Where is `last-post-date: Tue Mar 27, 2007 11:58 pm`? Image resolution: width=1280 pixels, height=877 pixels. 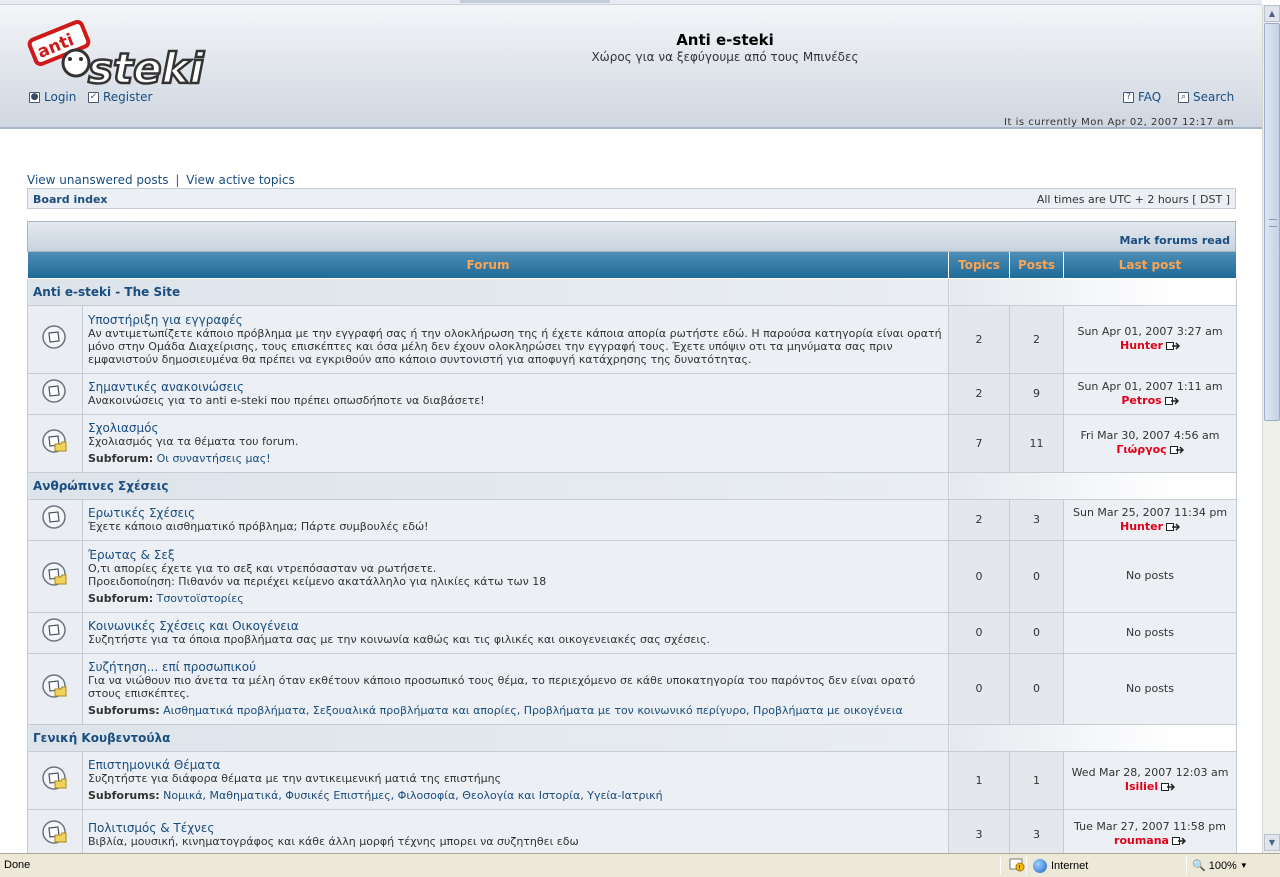 last-post-date: Tue Mar 27, 2007 11:58 pm is located at coordinates (1150, 826).